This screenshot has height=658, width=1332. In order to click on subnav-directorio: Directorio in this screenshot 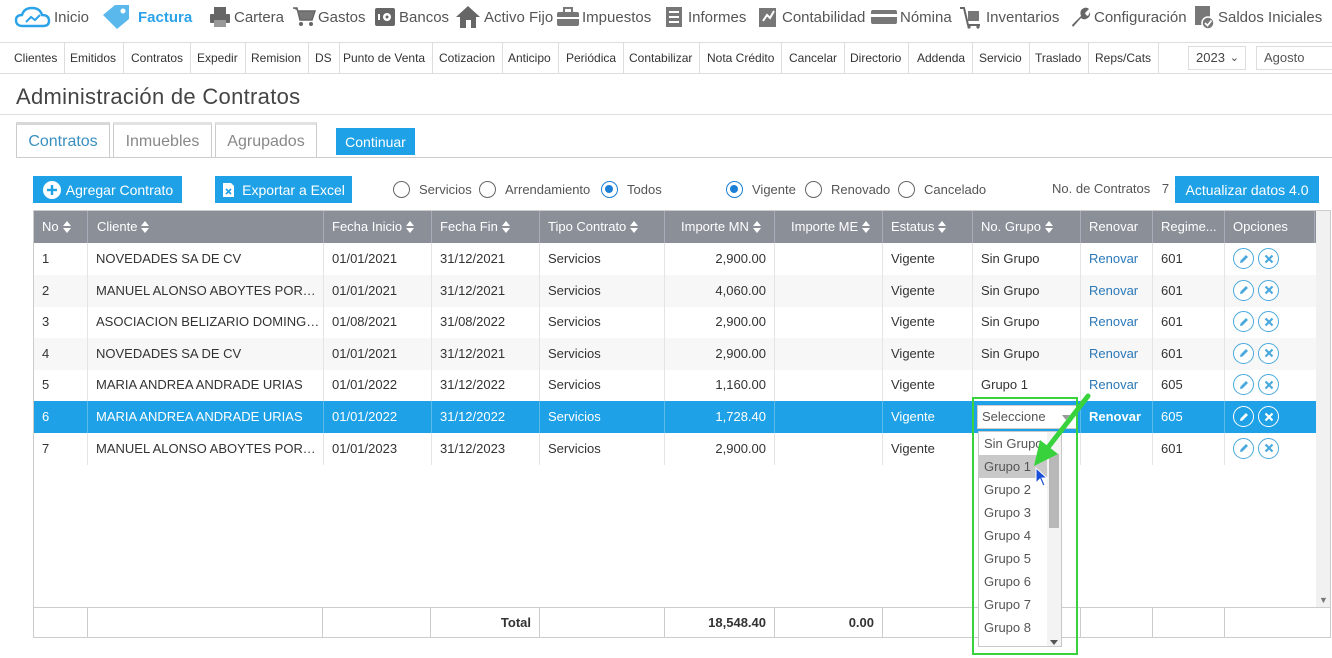, I will do `click(876, 58)`.